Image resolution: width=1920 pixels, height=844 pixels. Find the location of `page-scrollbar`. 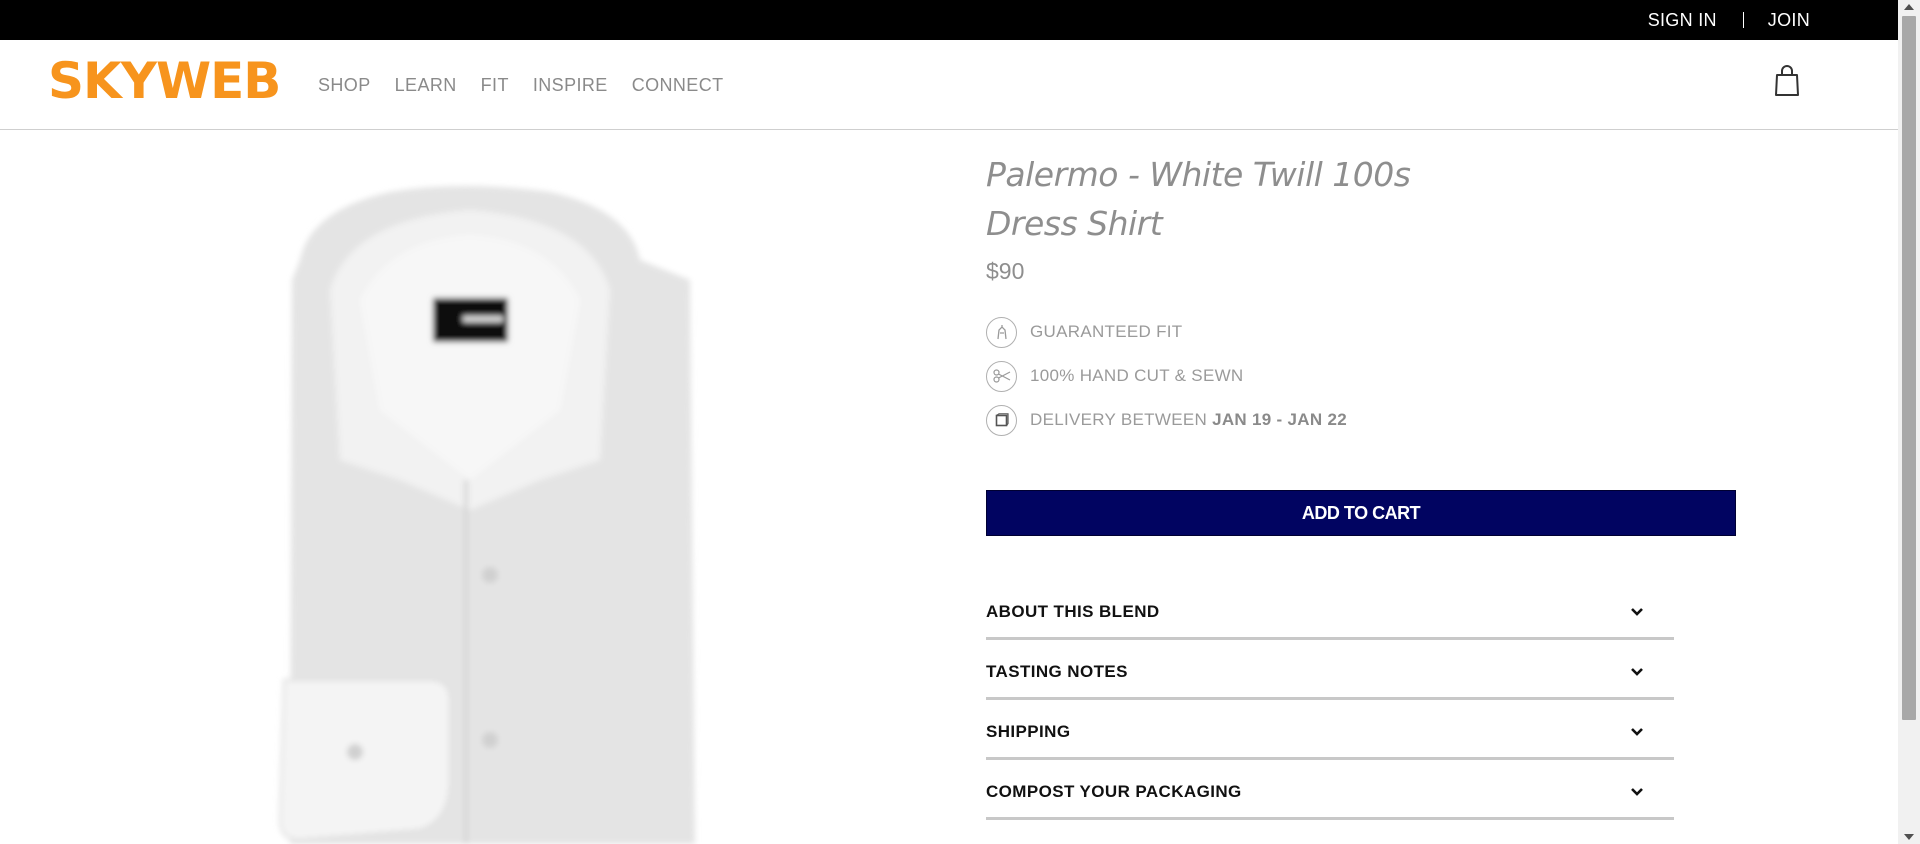

page-scrollbar is located at coordinates (1909, 422).